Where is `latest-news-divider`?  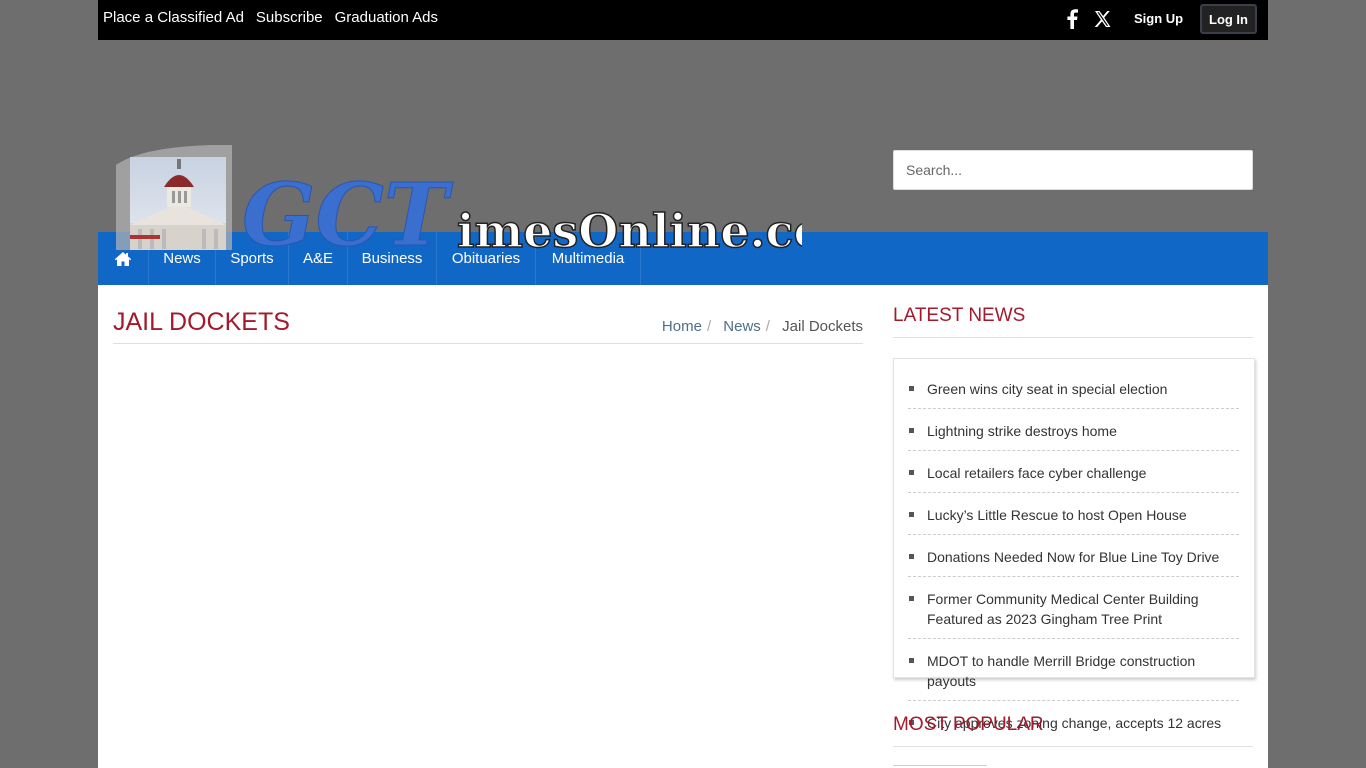
latest-news-divider is located at coordinates (1073, 337).